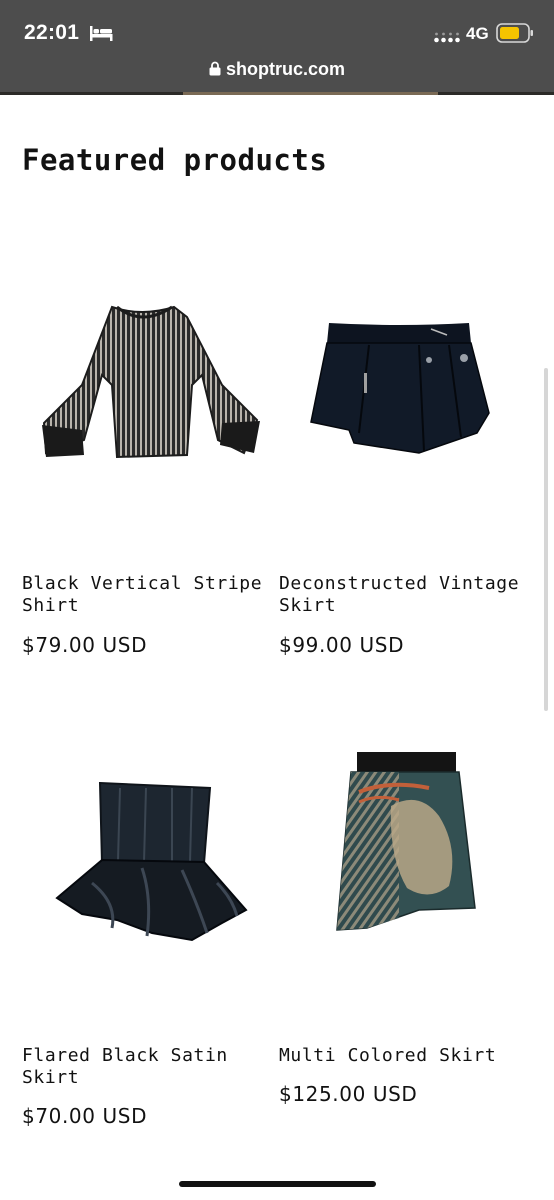 Image resolution: width=554 pixels, height=1200 pixels. What do you see at coordinates (409, 595) in the screenshot?
I see `product-name: Deconstructed Vintage Skirt` at bounding box center [409, 595].